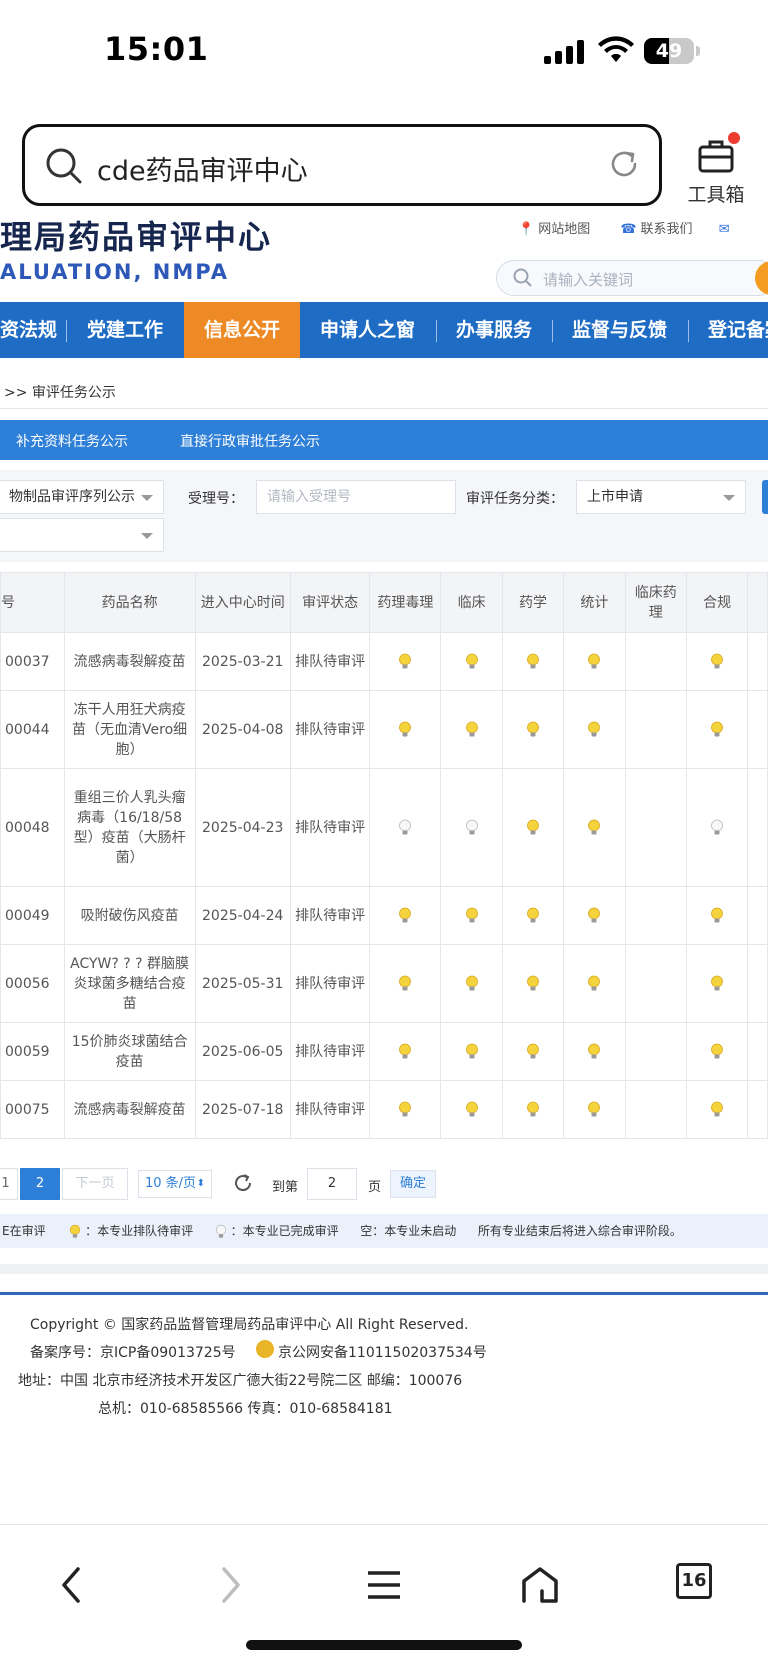 This screenshot has height=1665, width=768. What do you see at coordinates (384, 1051) in the screenshot?
I see `table-row: 00059 15价肺炎球菌结合疫苗 2025-06-05 排队待审评` at bounding box center [384, 1051].